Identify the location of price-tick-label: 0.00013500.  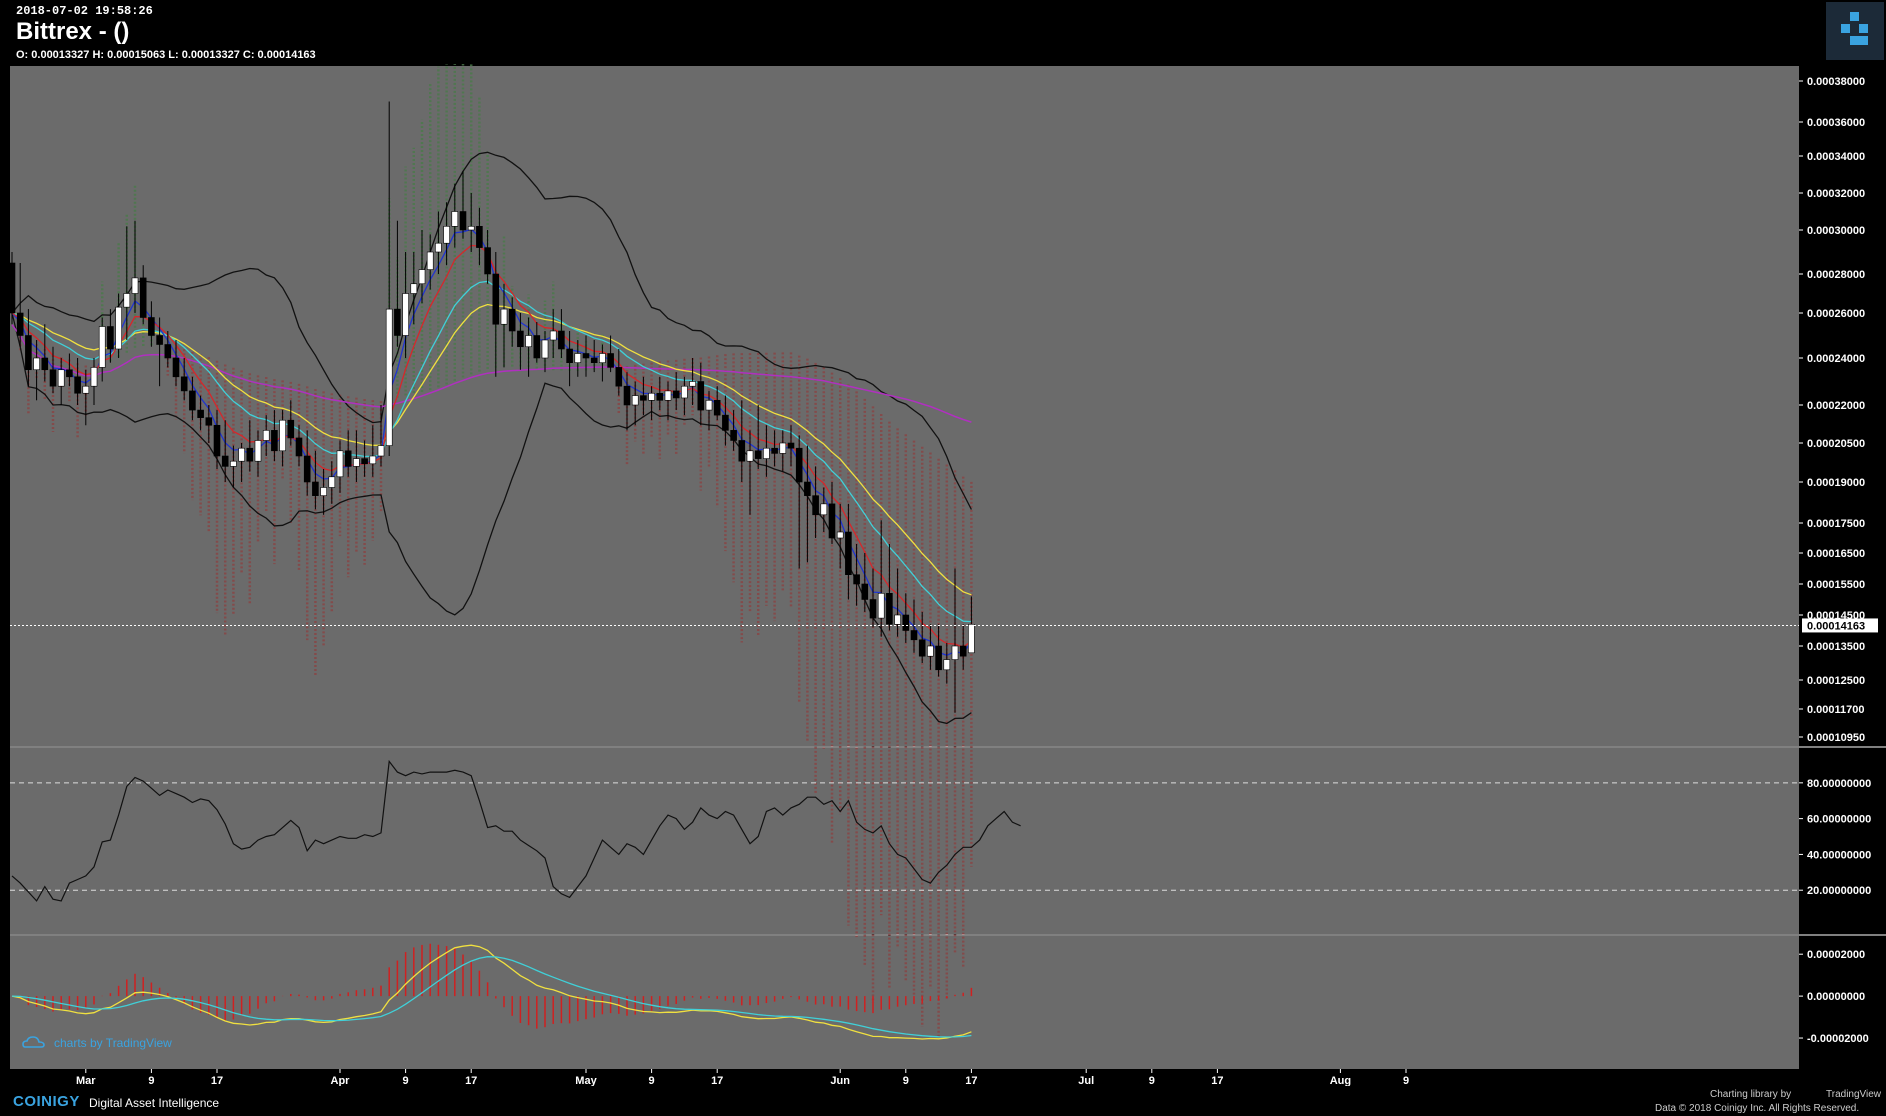
(1836, 647).